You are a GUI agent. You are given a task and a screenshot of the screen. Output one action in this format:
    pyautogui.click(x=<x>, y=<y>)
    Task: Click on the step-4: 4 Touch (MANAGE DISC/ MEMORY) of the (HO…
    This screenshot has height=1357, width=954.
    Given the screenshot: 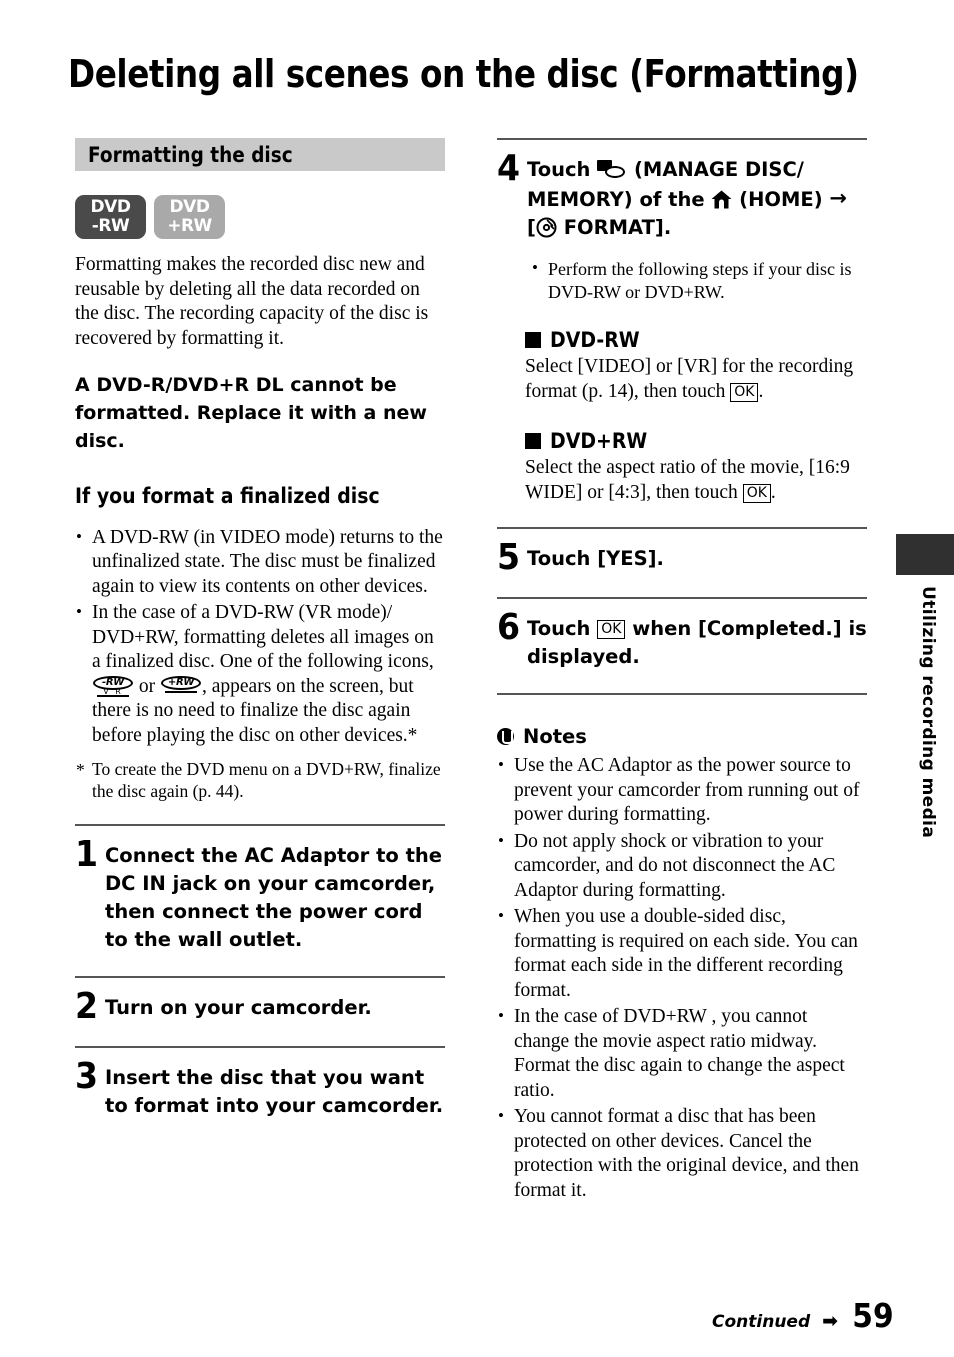 What is the action you would take?
    pyautogui.click(x=682, y=195)
    